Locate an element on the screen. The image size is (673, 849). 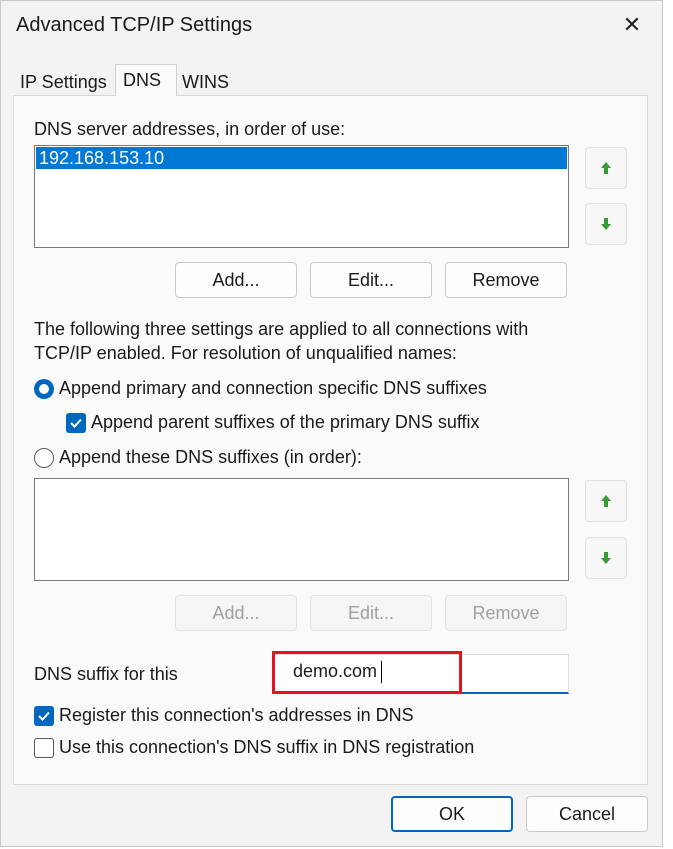
dialog-title: Advanced TCP/IP Settings is located at coordinates (134, 25).